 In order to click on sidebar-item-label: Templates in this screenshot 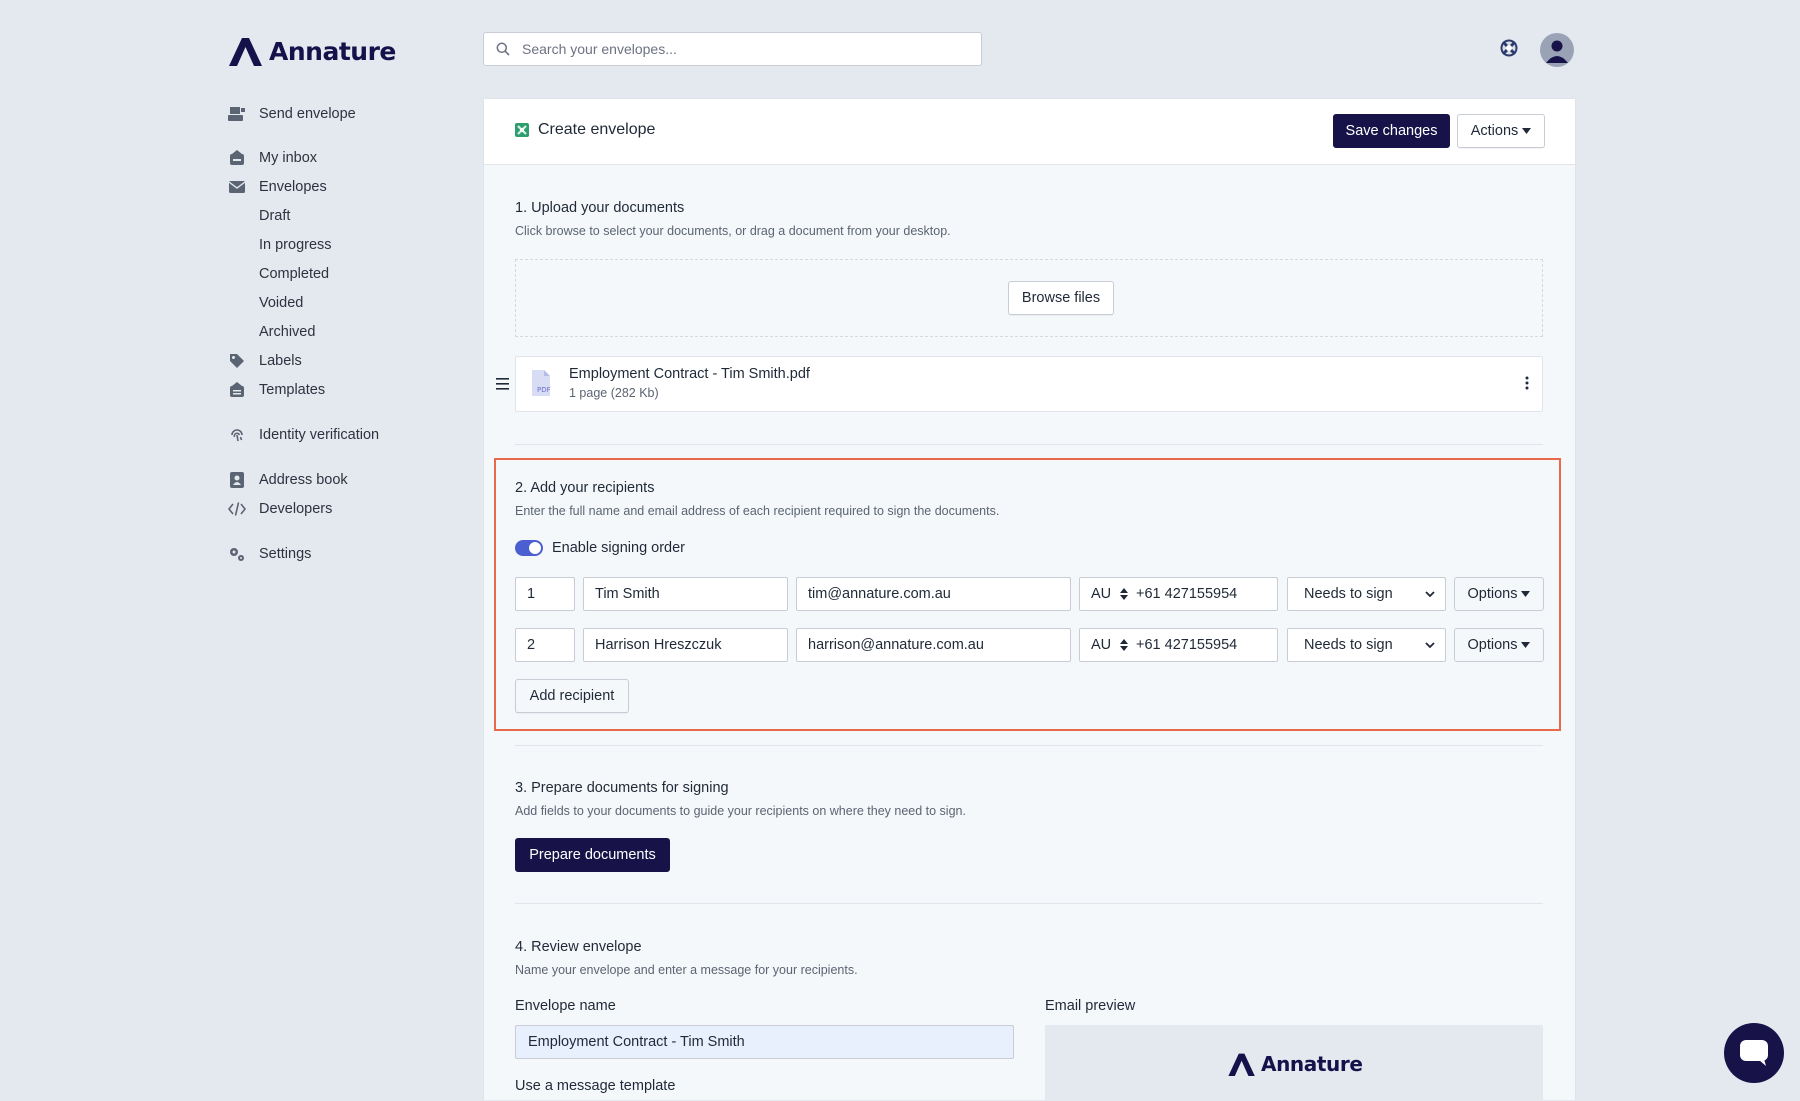, I will do `click(292, 390)`.